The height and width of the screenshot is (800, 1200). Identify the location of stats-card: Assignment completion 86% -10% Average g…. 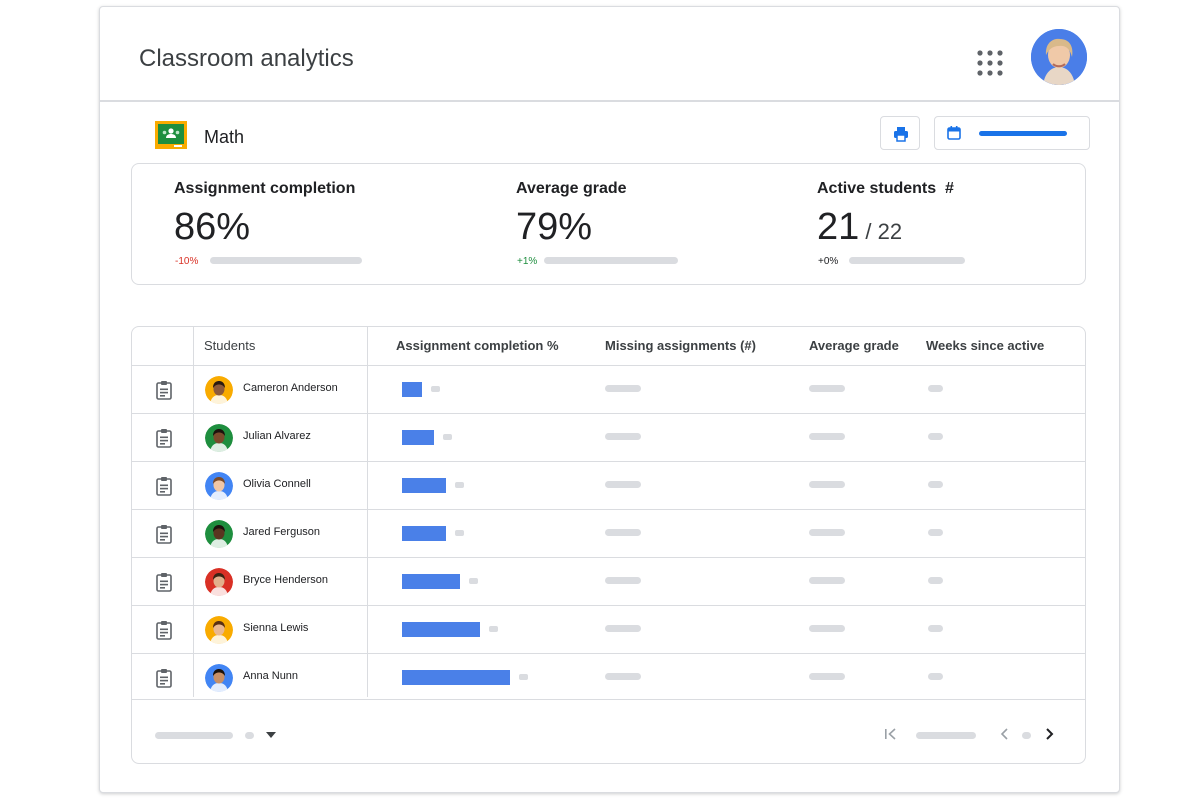
(608, 224).